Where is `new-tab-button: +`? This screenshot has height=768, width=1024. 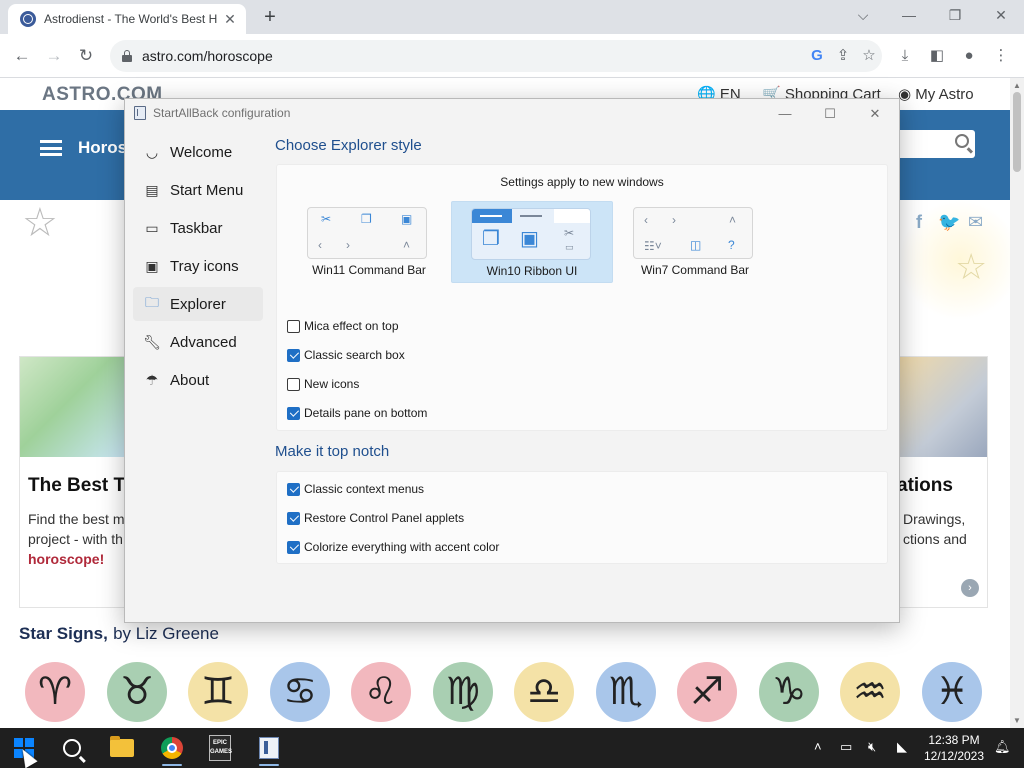
new-tab-button: + is located at coordinates (270, 18).